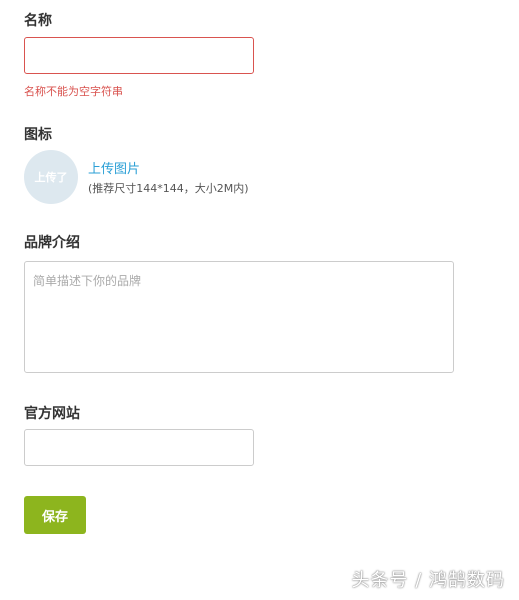 This screenshot has width=519, height=600. What do you see at coordinates (139, 55) in the screenshot?
I see `name-input` at bounding box center [139, 55].